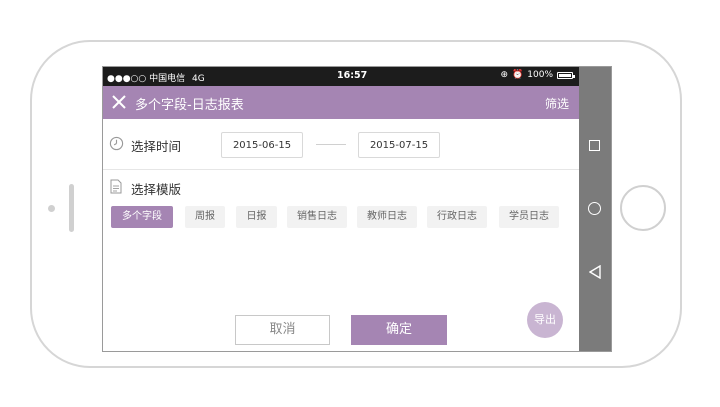 The image size is (720, 407). I want to click on template-label: 选择模版, so click(156, 189).